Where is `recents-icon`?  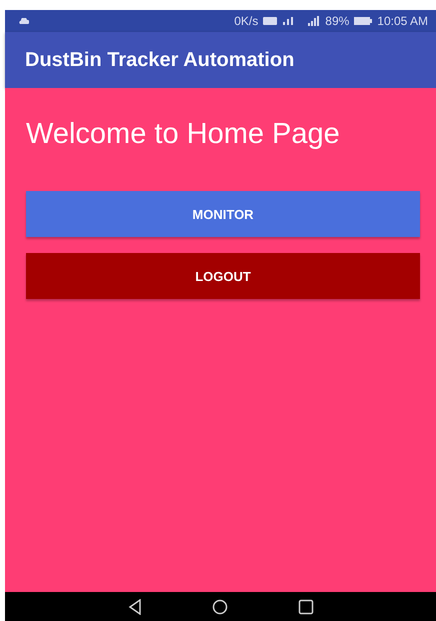 recents-icon is located at coordinates (306, 606).